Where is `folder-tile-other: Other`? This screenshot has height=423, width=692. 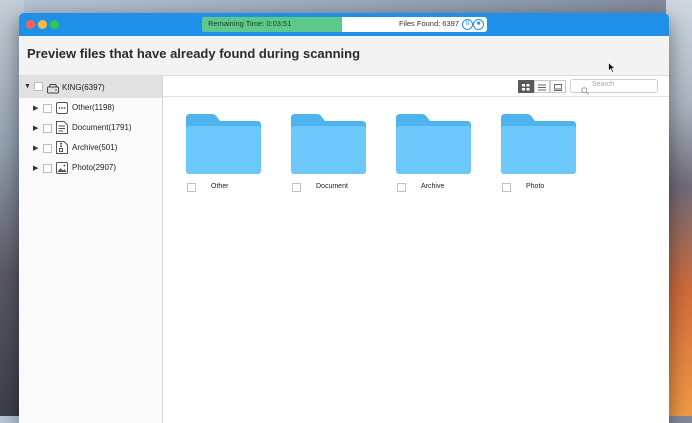 folder-tile-other: Other is located at coordinates (227, 154).